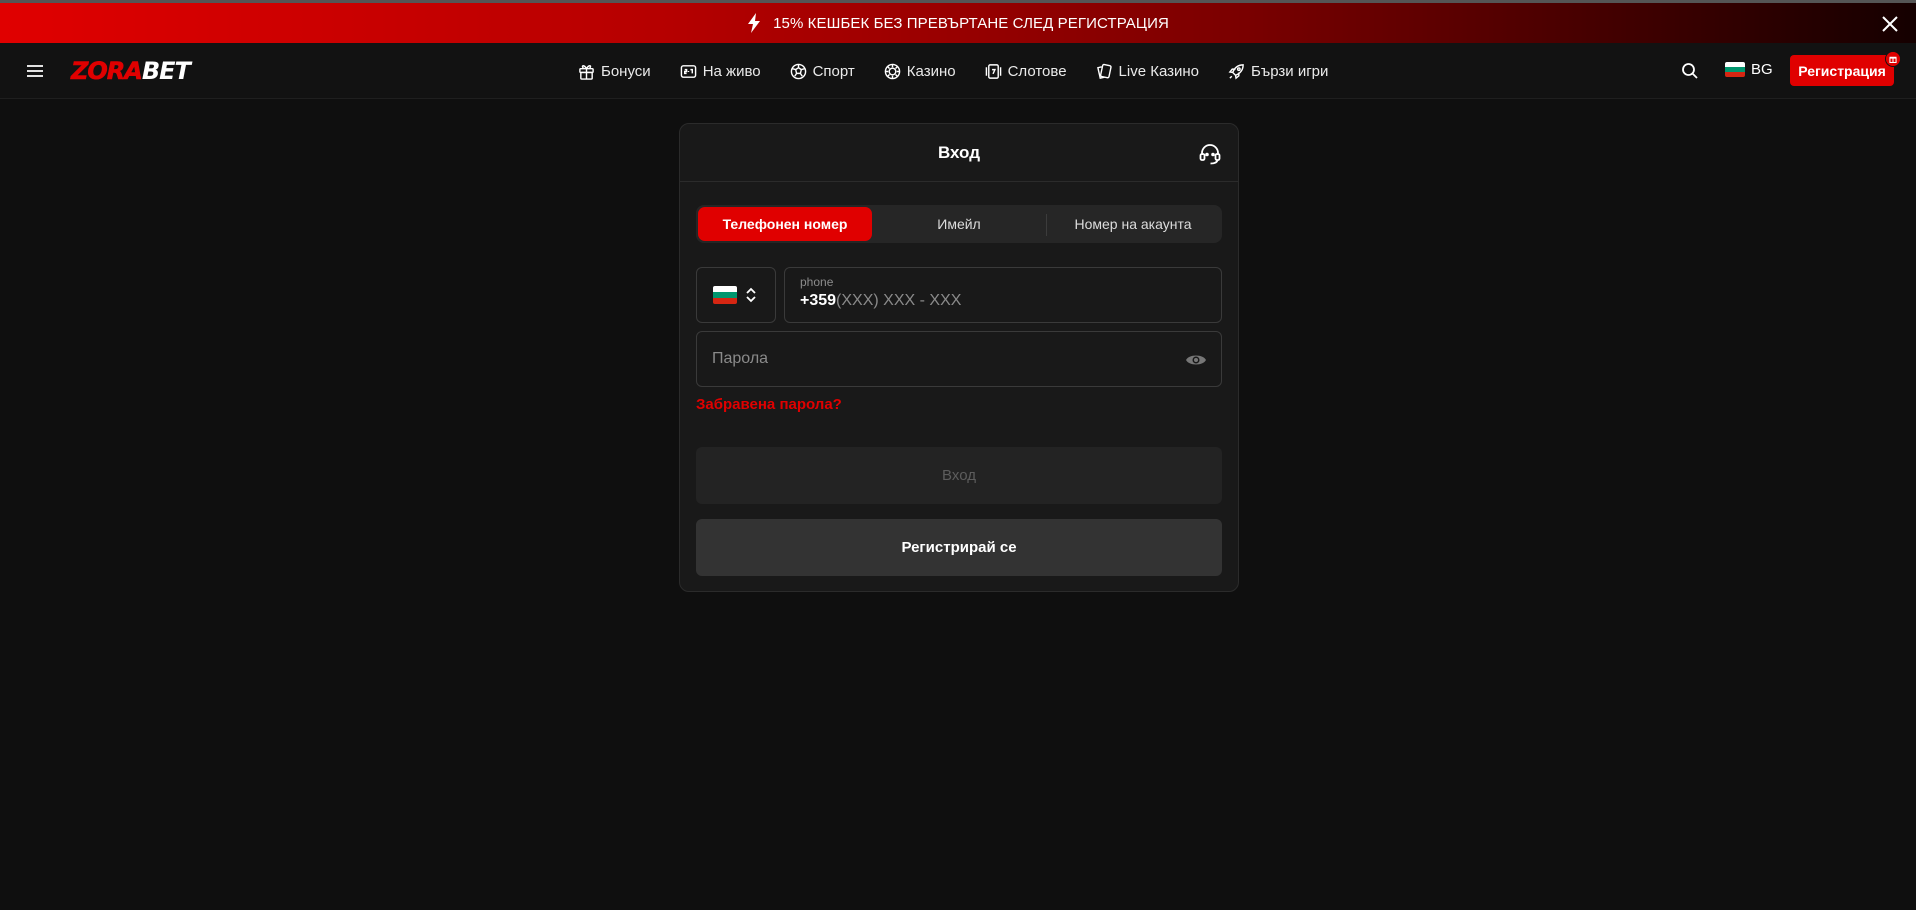 The height and width of the screenshot is (910, 1916). Describe the element at coordinates (1842, 70) in the screenshot. I see `header-register-button: Регистрация` at that location.